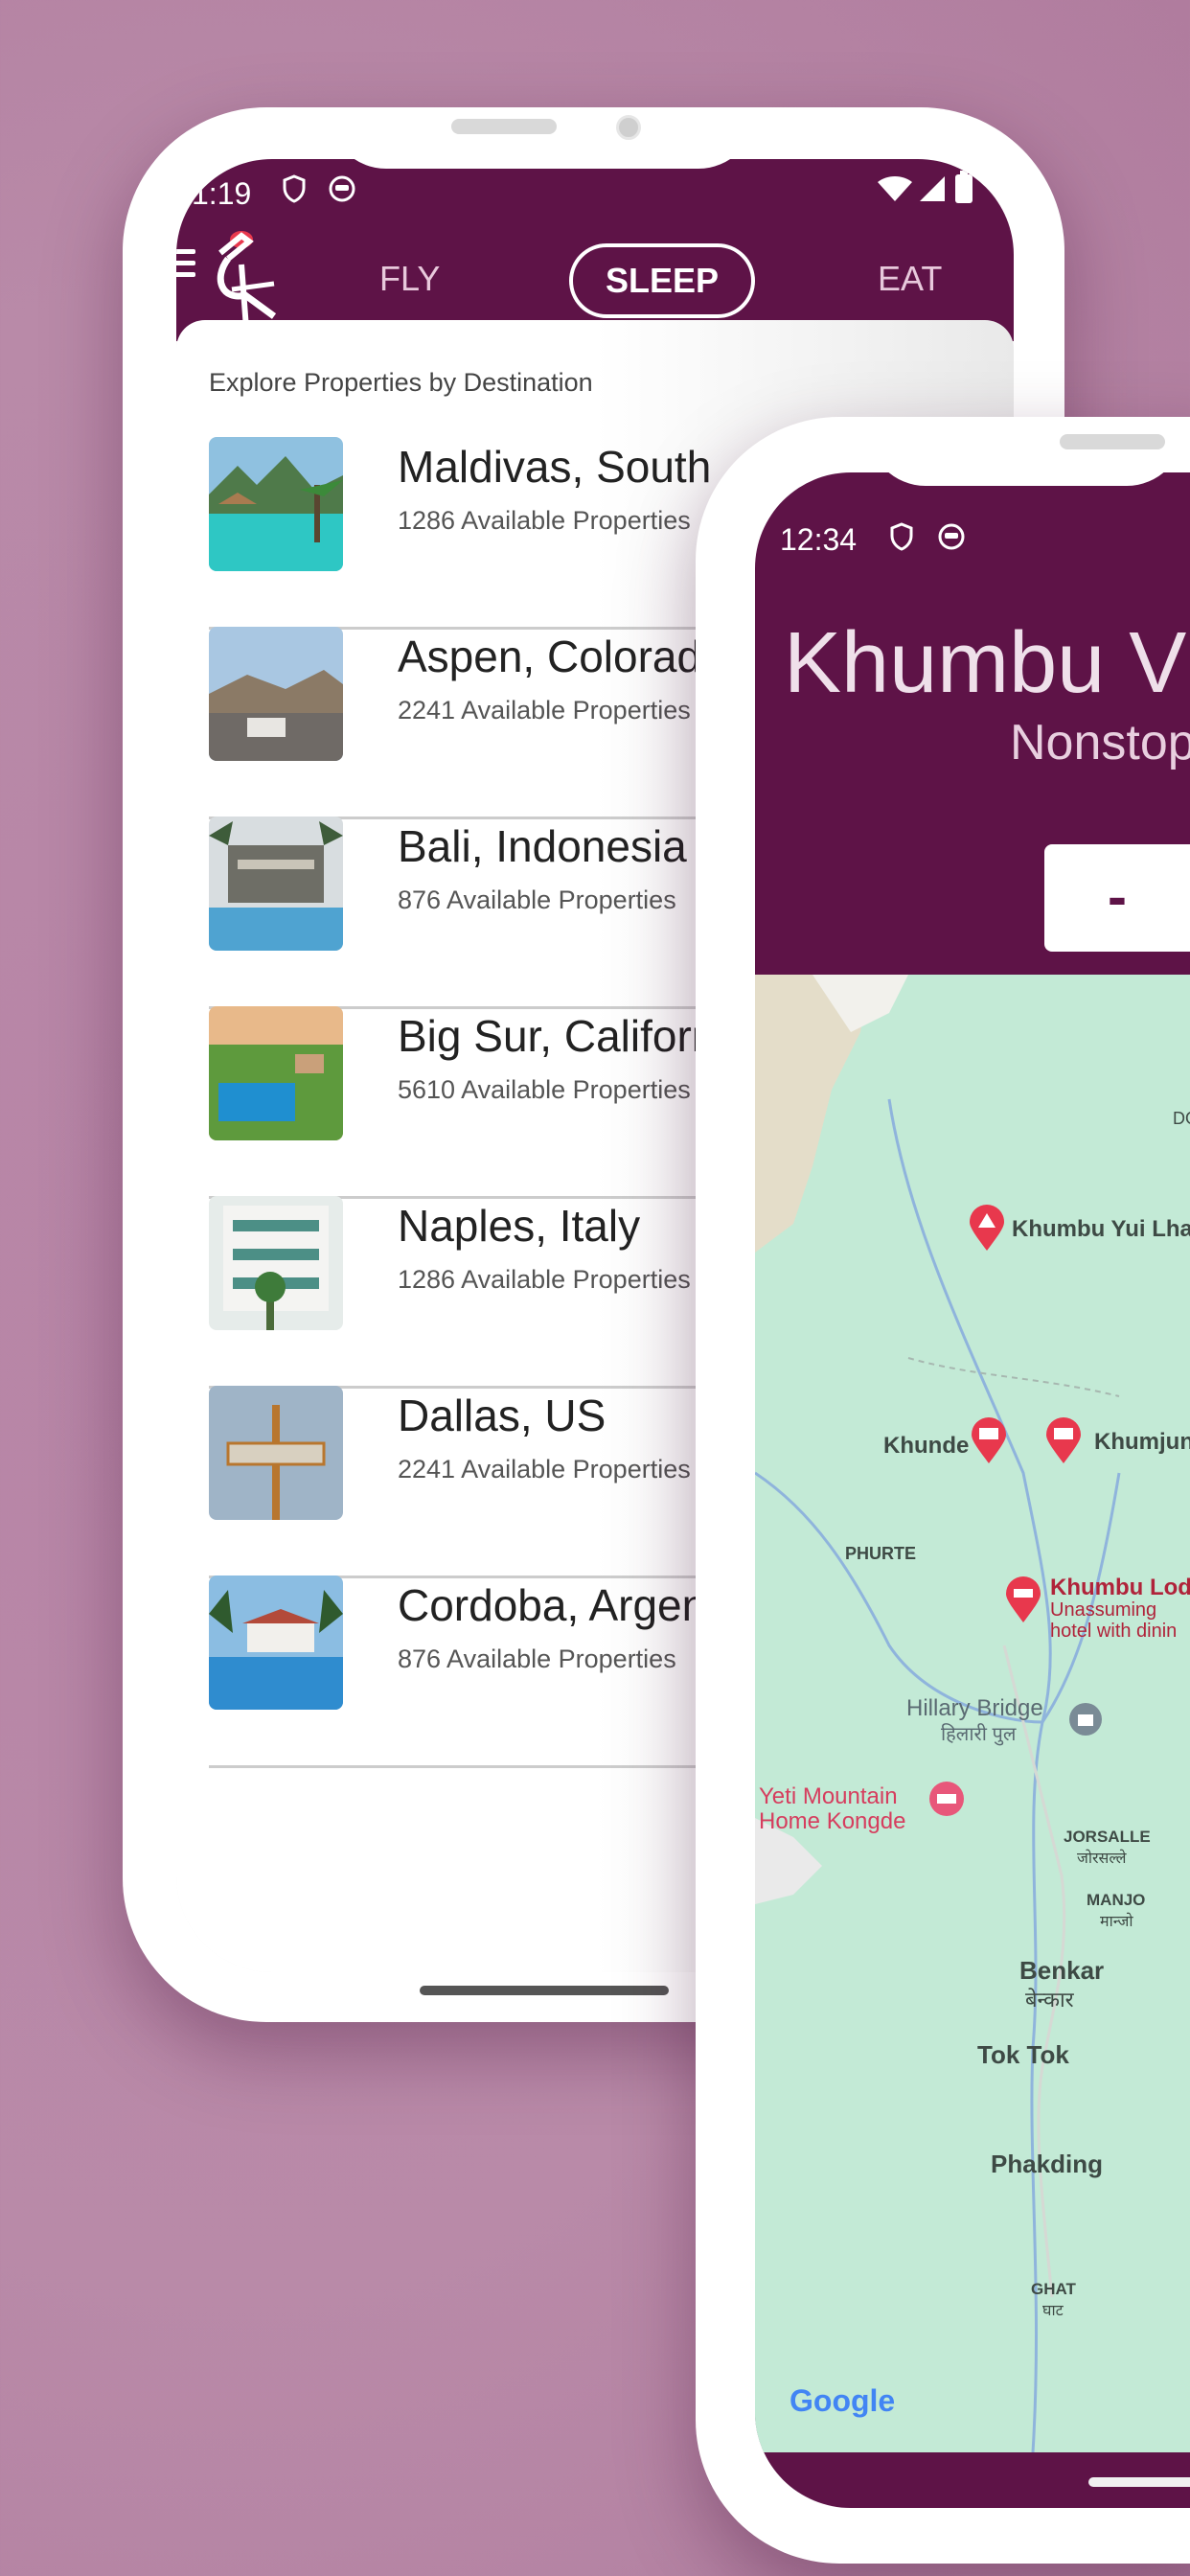  Describe the element at coordinates (663, 280) in the screenshot. I see `tab-sleep: SLEEP` at that location.